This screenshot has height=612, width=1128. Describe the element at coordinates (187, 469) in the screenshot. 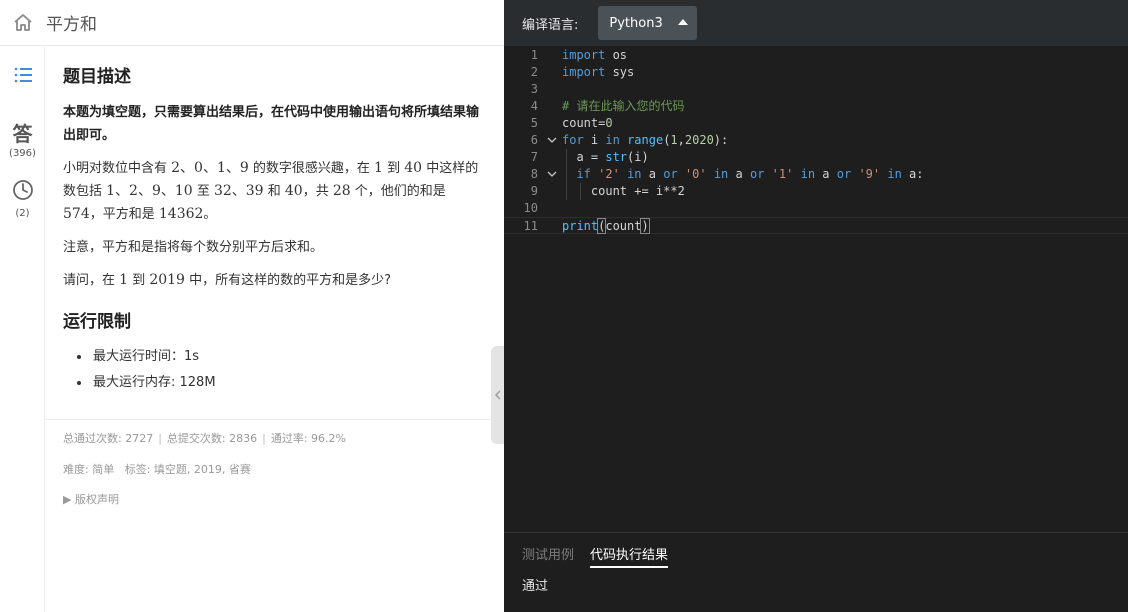

I see `tags-label: 标签: 填空题, 2019, 省赛` at that location.